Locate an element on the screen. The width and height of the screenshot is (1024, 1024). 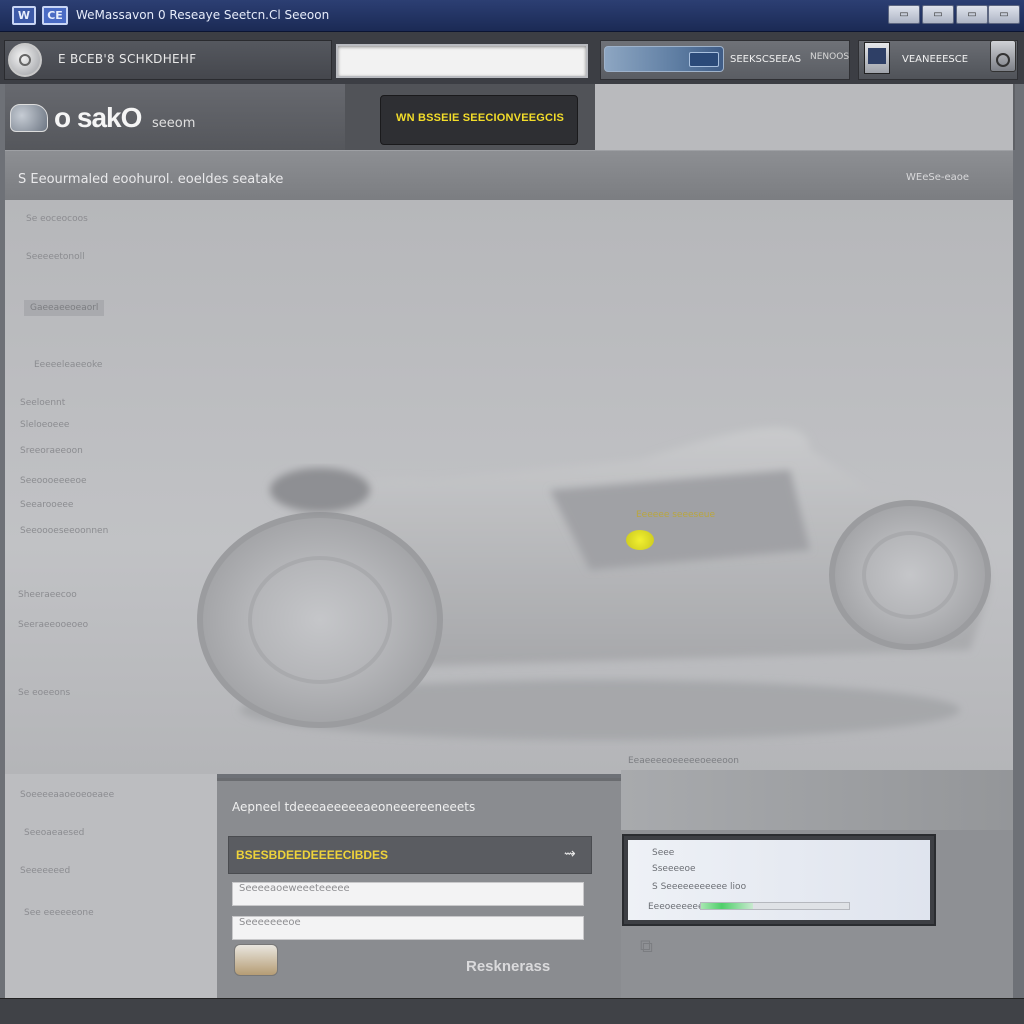
sidebar-item: Se eoceocoos is located at coordinates (57, 219).